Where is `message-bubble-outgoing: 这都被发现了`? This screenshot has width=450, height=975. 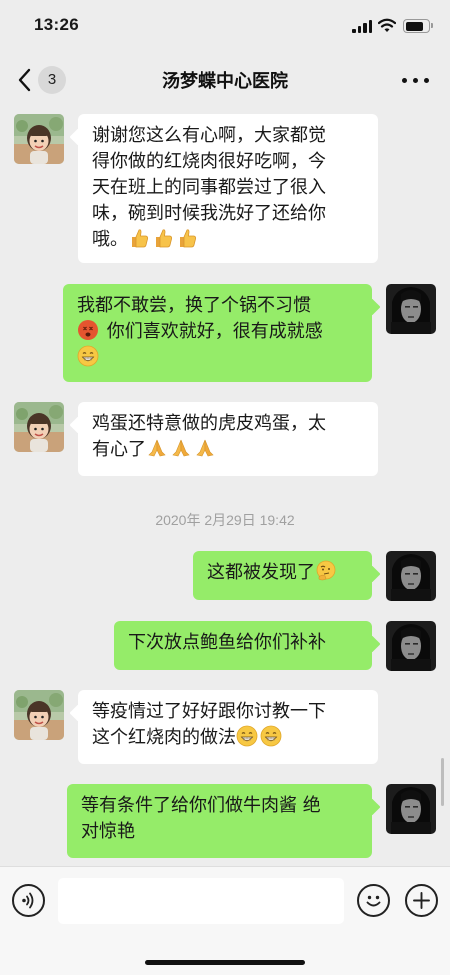 message-bubble-outgoing: 这都被发现了 is located at coordinates (282, 575).